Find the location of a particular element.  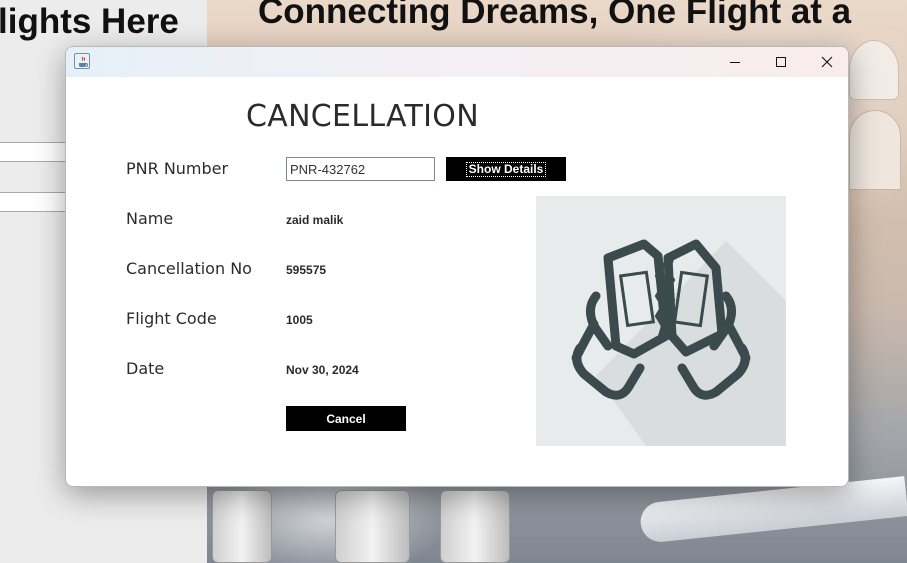

background-arch is located at coordinates (875, 150).